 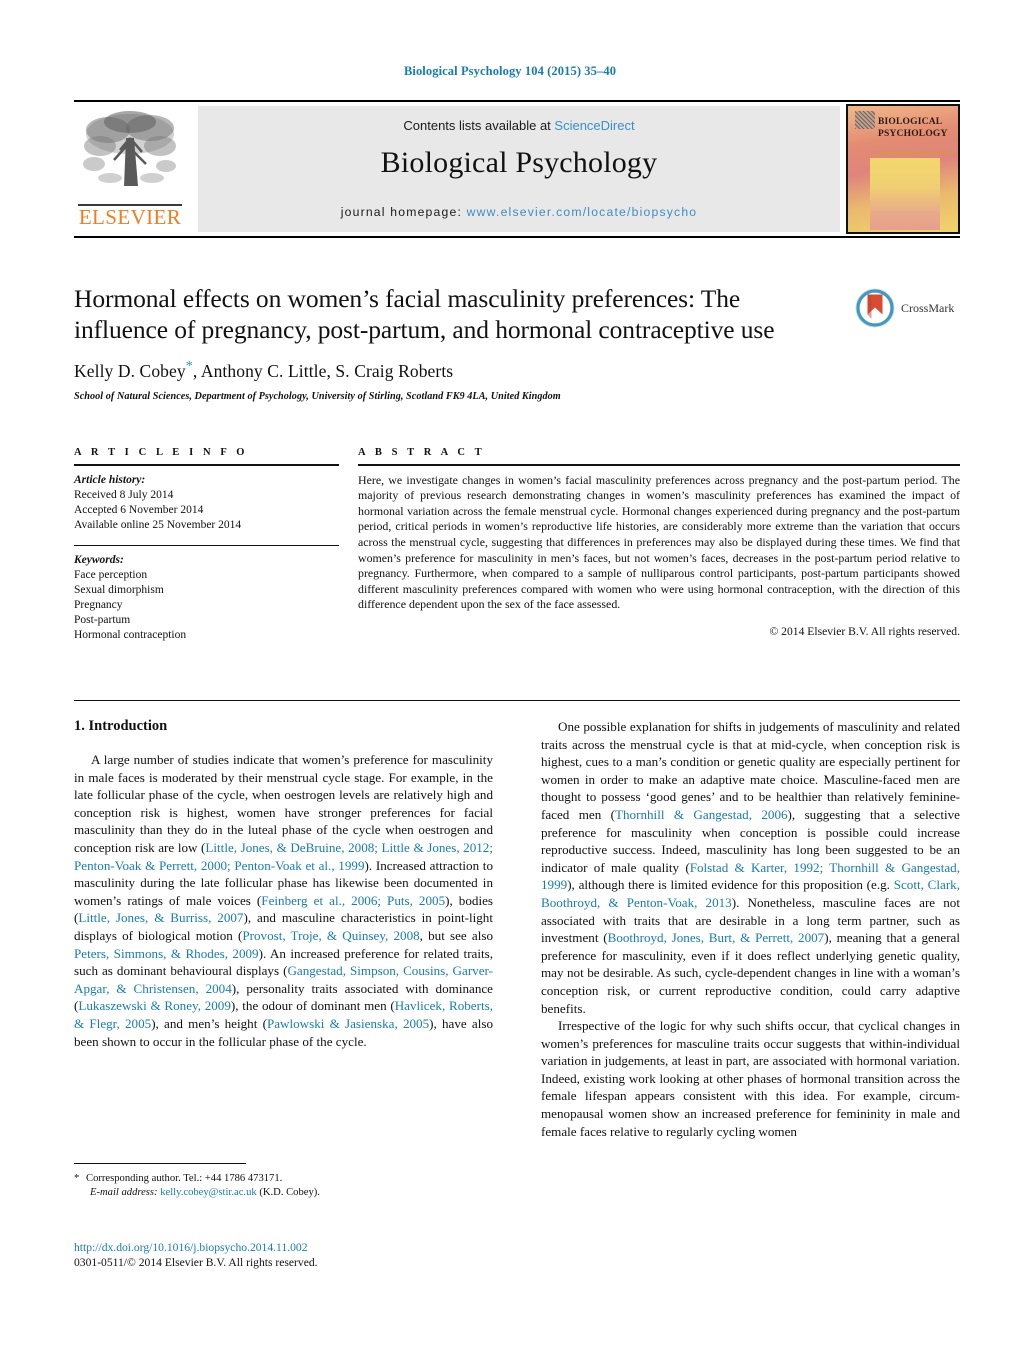 I want to click on journal-cover-thumbnail: BIOLOGICAL PSYCHOLOGY, so click(x=903, y=169).